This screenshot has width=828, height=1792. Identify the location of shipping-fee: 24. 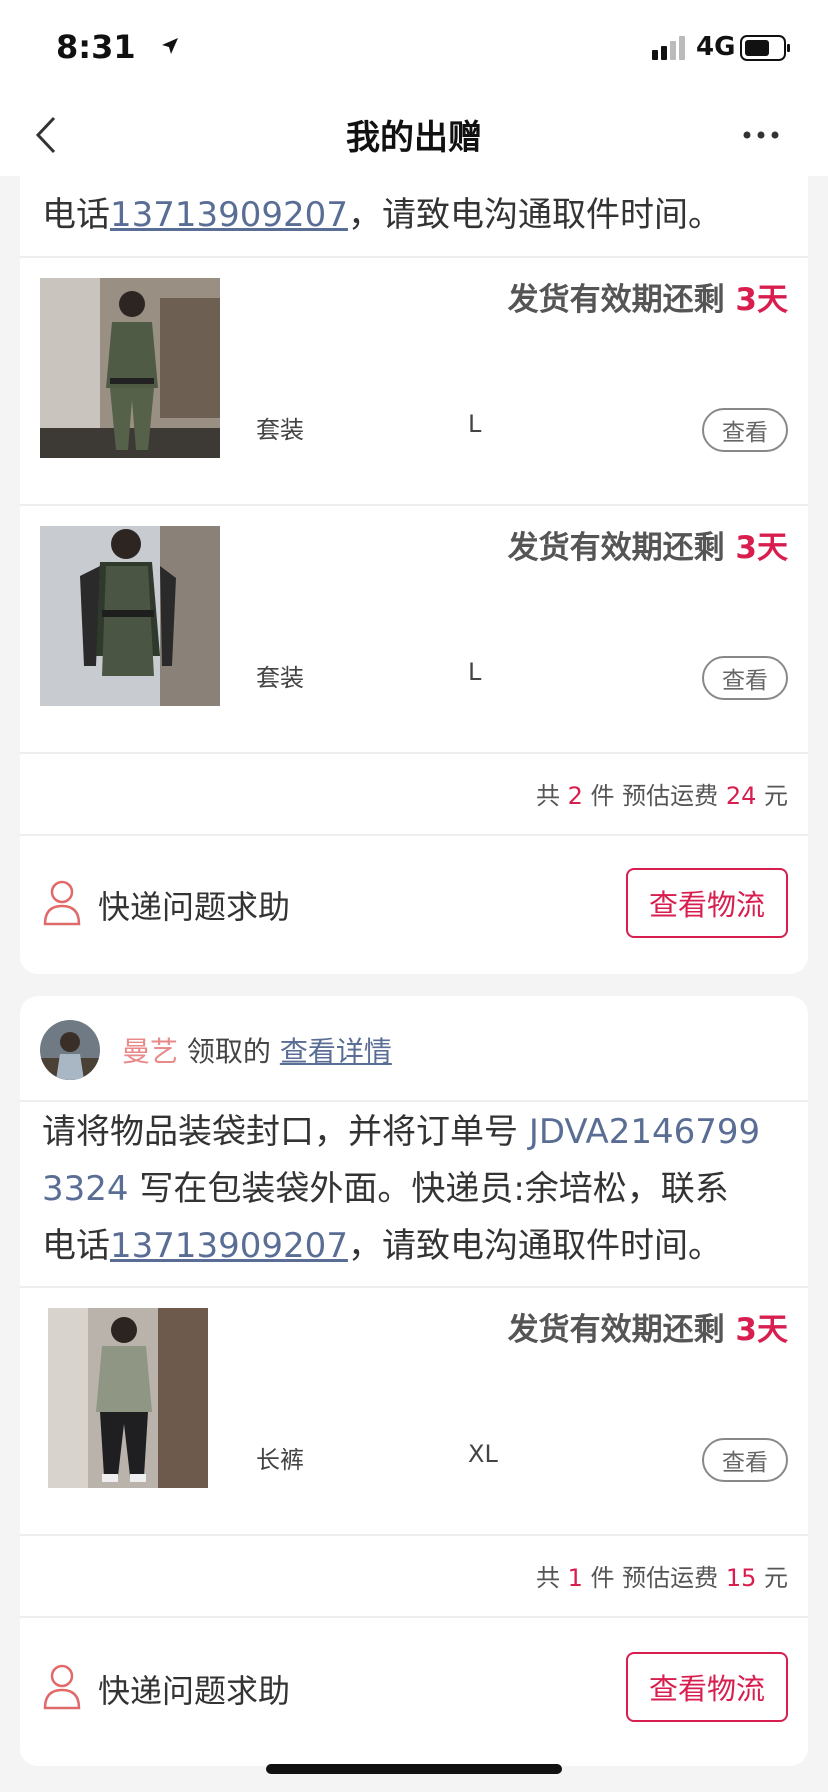
(741, 796).